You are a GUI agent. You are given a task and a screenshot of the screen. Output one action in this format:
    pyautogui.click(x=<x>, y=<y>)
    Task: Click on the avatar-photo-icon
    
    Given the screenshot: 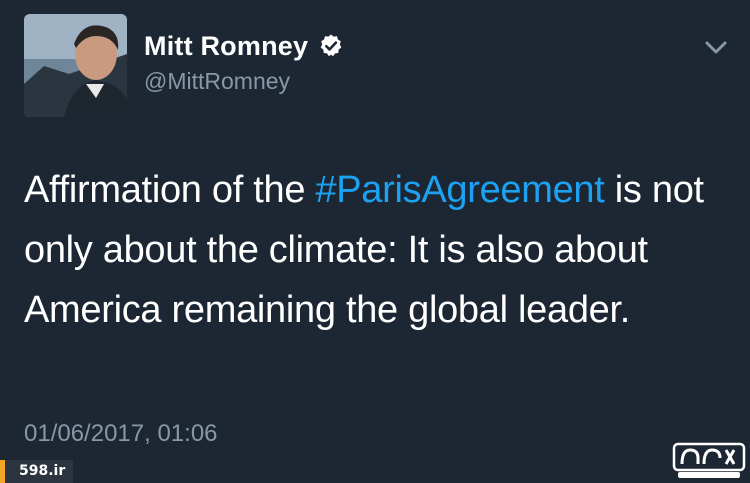 What is the action you would take?
    pyautogui.click(x=75, y=65)
    